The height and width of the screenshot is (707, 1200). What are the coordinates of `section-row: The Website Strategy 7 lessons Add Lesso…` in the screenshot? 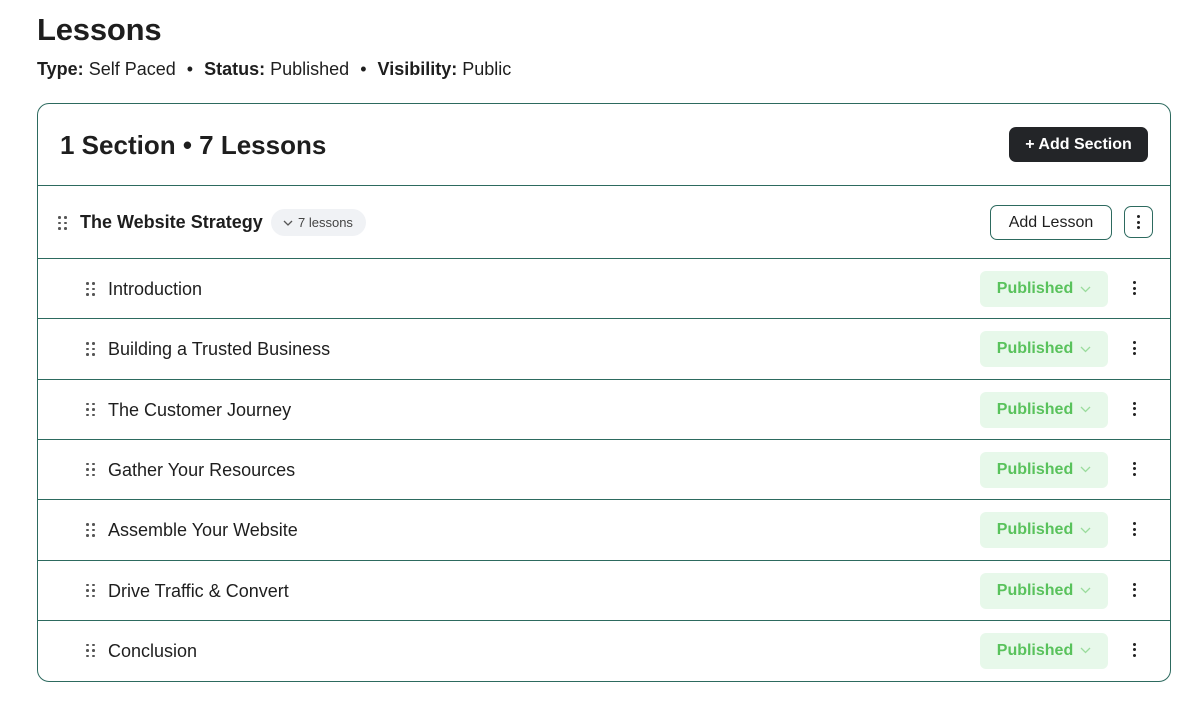 It's located at (604, 222).